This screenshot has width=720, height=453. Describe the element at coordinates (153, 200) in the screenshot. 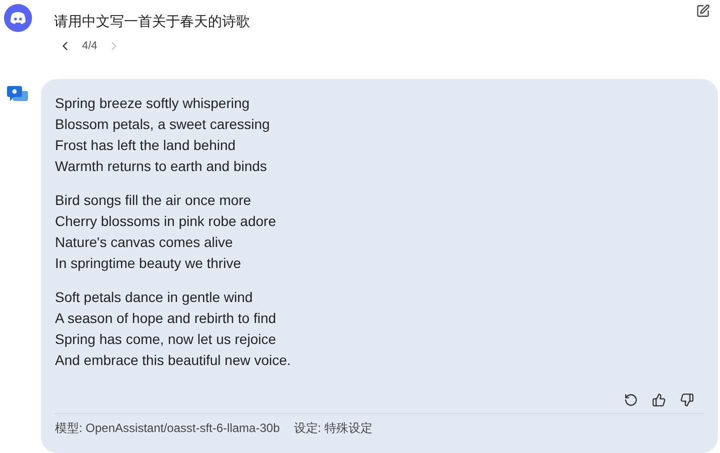

I see `poem-line: Bird songs fill the air once more` at that location.